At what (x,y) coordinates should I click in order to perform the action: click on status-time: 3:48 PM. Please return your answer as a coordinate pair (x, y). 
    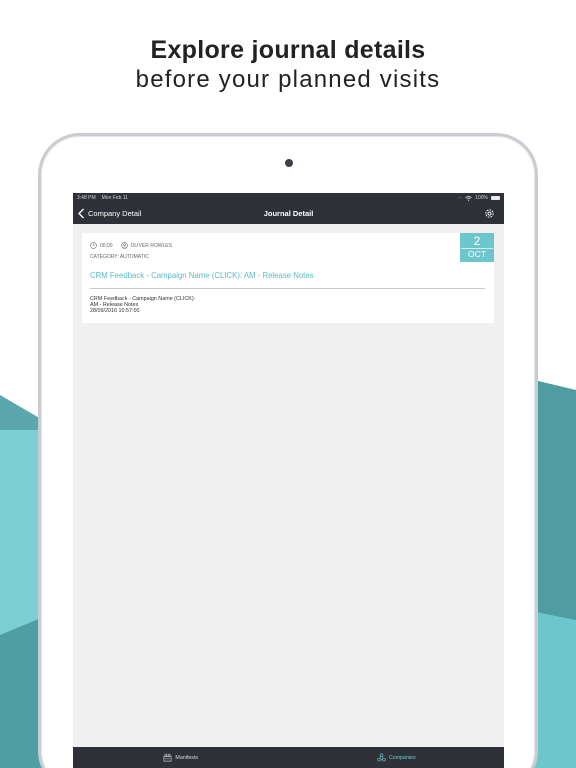
    Looking at the image, I should click on (86, 198).